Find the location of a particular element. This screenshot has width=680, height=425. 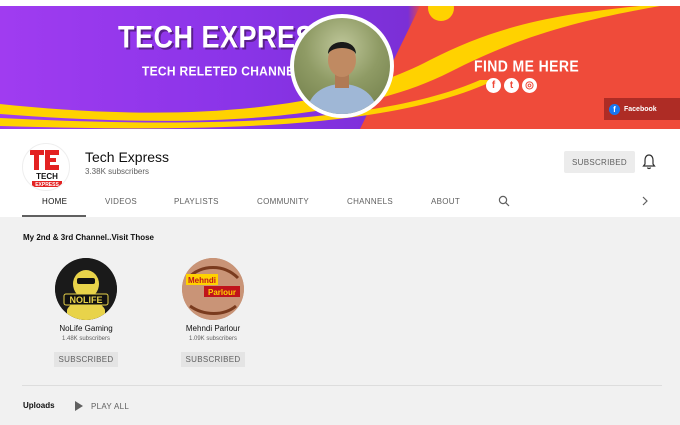

banner-social-icons: f t ◎ is located at coordinates (511, 85).